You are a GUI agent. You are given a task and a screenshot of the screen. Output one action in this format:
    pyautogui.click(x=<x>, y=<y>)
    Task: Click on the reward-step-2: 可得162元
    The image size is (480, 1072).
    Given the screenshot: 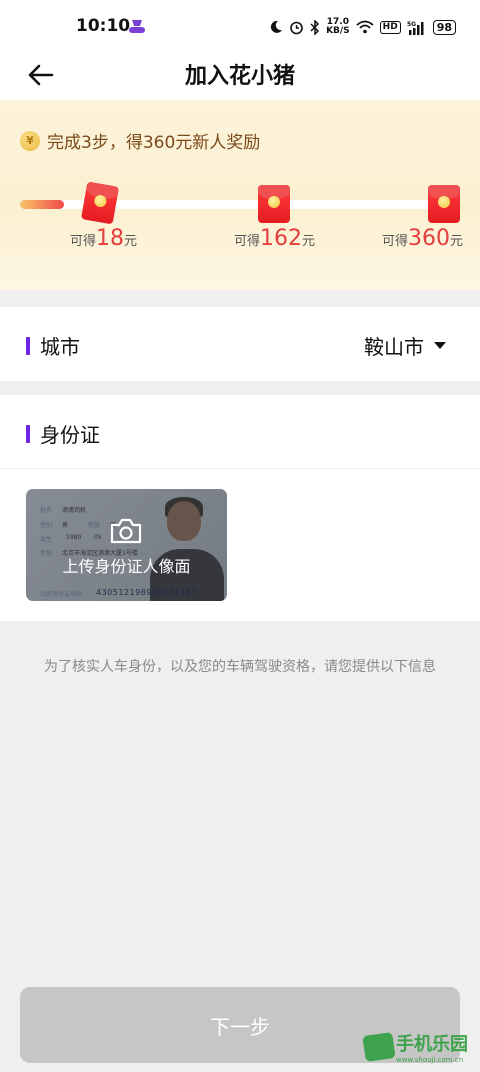 What is the action you would take?
    pyautogui.click(x=275, y=238)
    